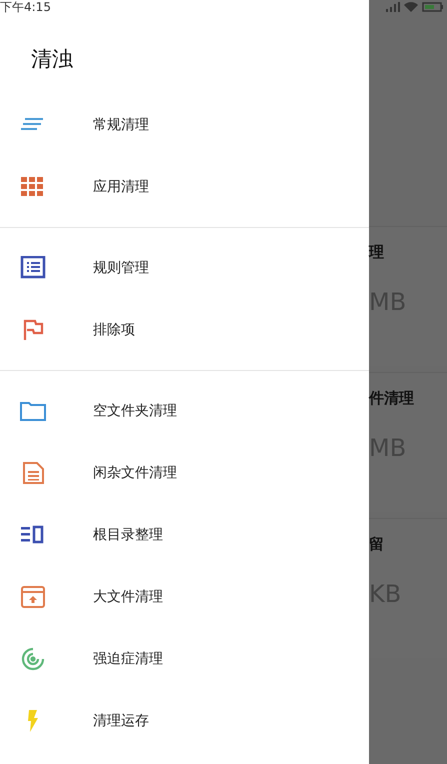 Image resolution: width=447 pixels, height=764 pixels. Describe the element at coordinates (392, 398) in the screenshot. I see `card-title: 件清理` at that location.